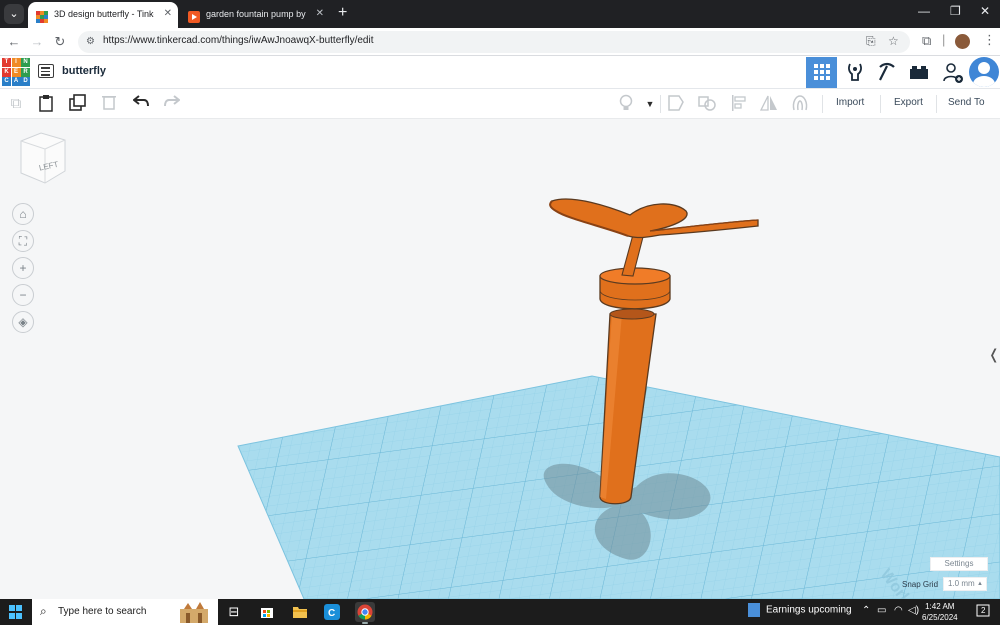 This screenshot has height=625, width=1000. Describe the element at coordinates (980, 584) in the screenshot. I see `chevron-up-down-icon: ▲` at that location.